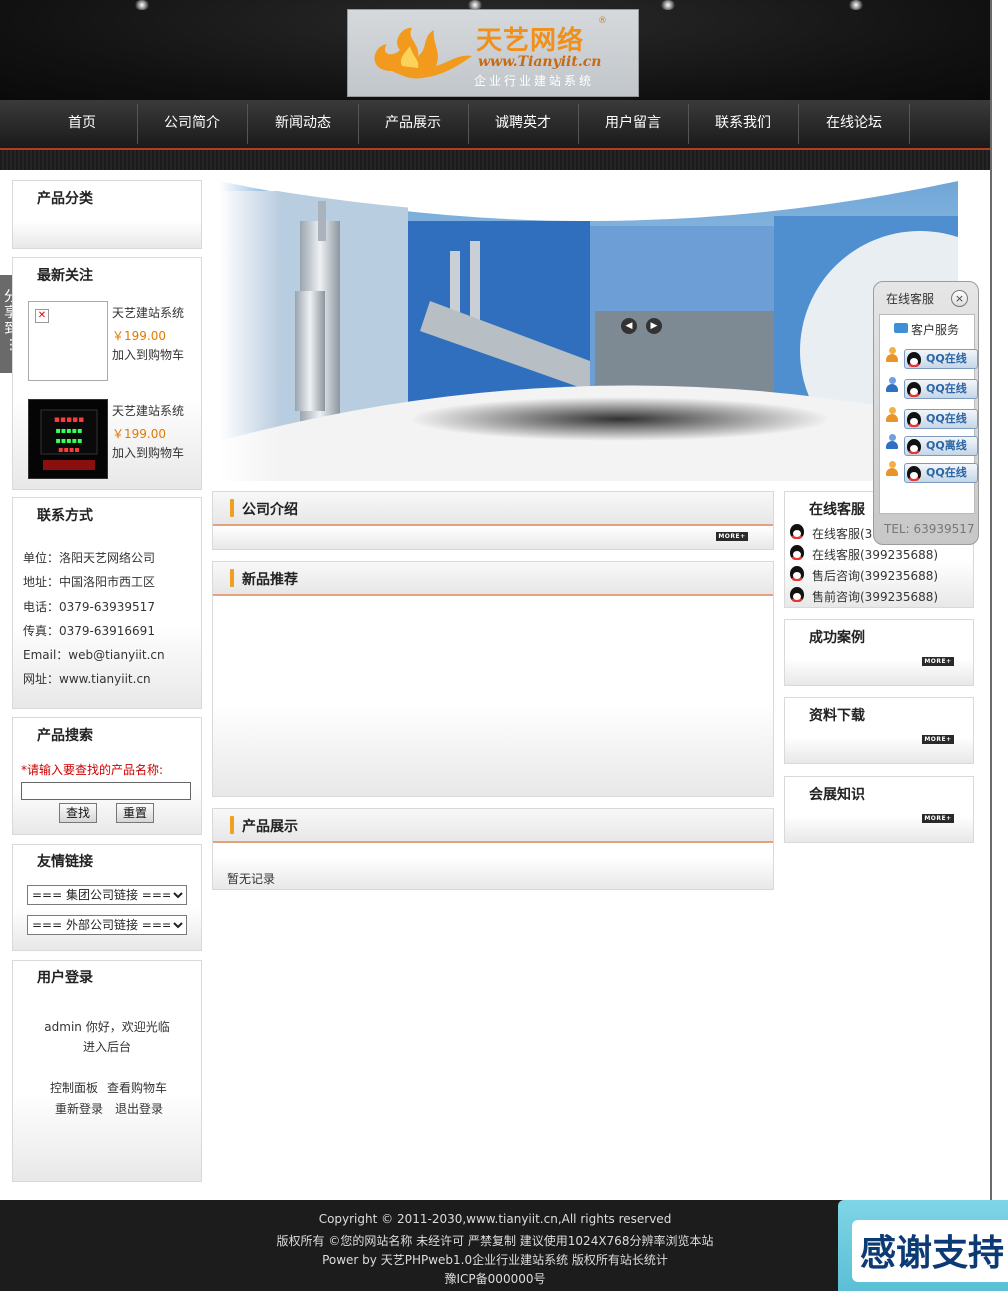 The height and width of the screenshot is (1291, 1008). Describe the element at coordinates (932, 1253) in the screenshot. I see `thanks-text: 感谢支持` at that location.